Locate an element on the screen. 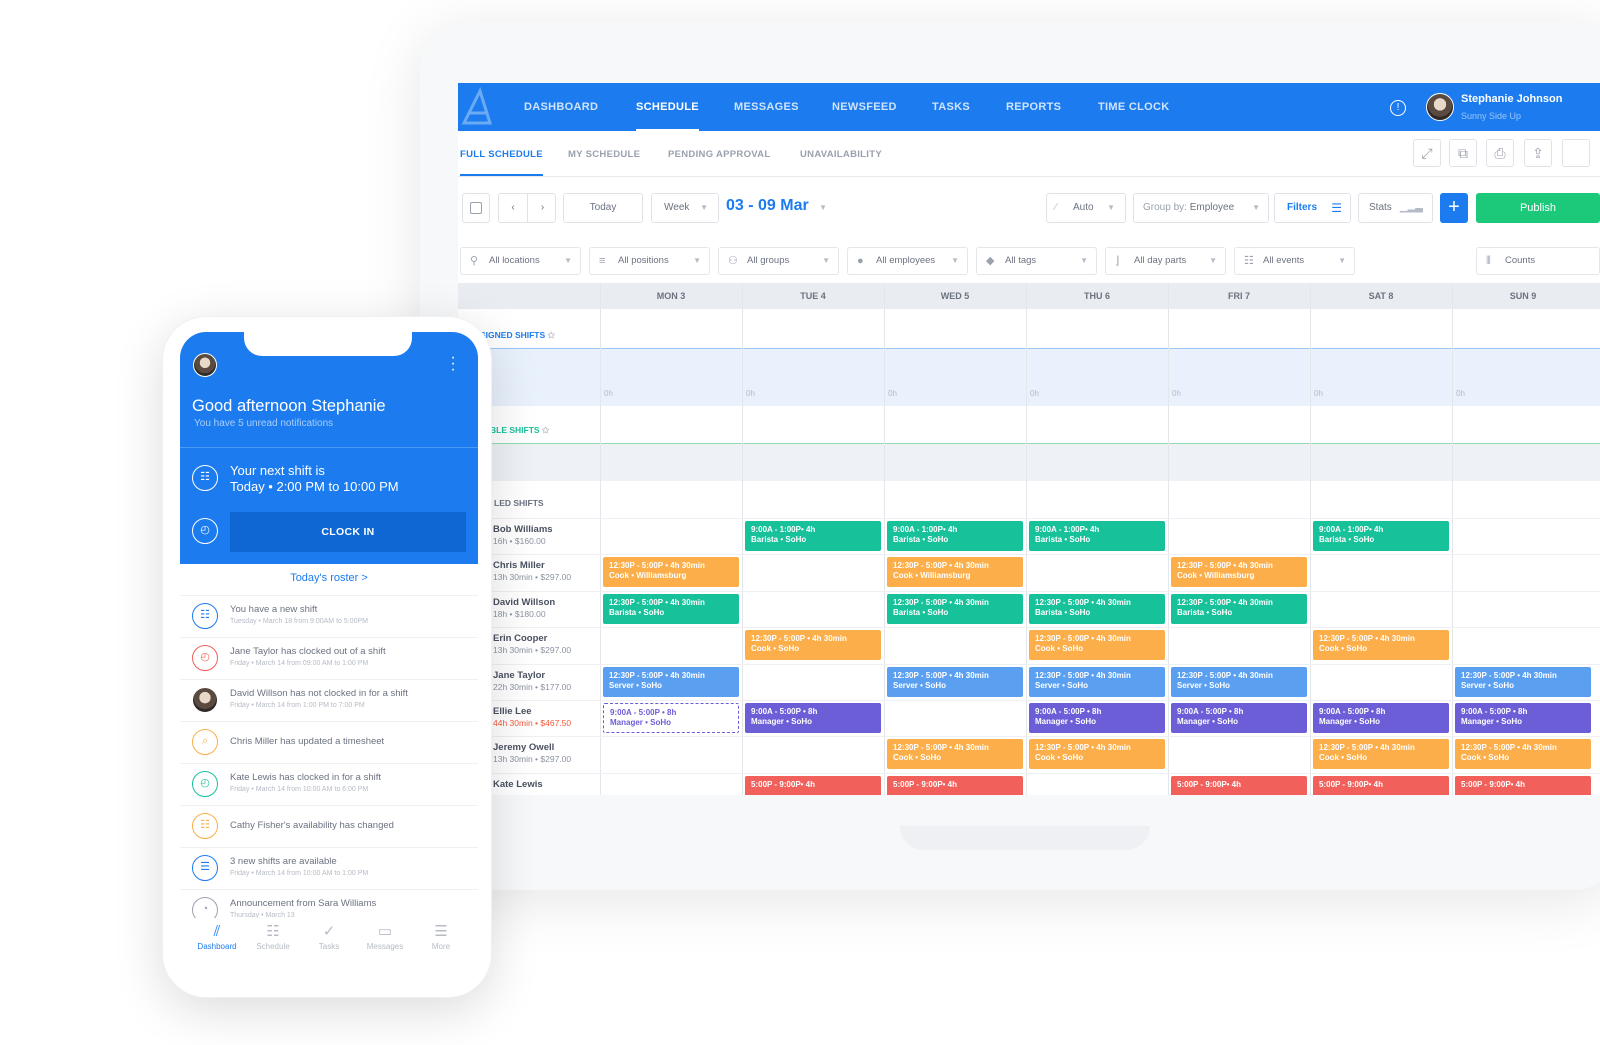 The image size is (1600, 1045). events-filter: ☷ All events ▼ is located at coordinates (1294, 261).